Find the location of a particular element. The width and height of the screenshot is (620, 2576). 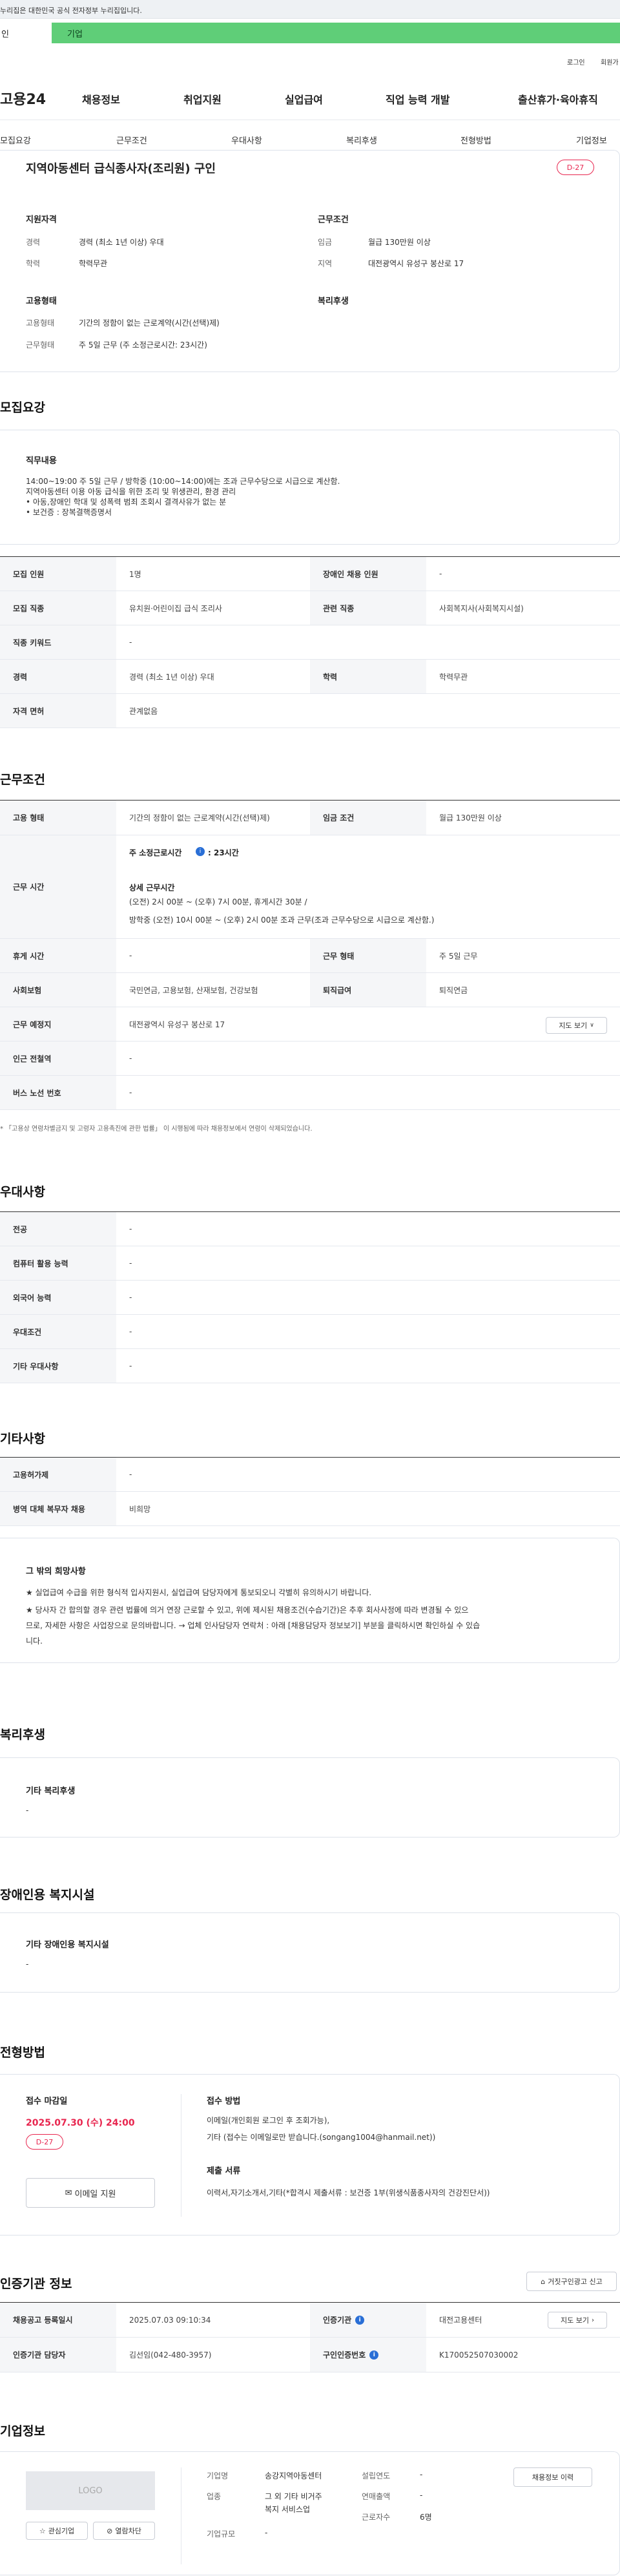

block-view-button: ⊘ 열람차단 is located at coordinates (124, 2531).